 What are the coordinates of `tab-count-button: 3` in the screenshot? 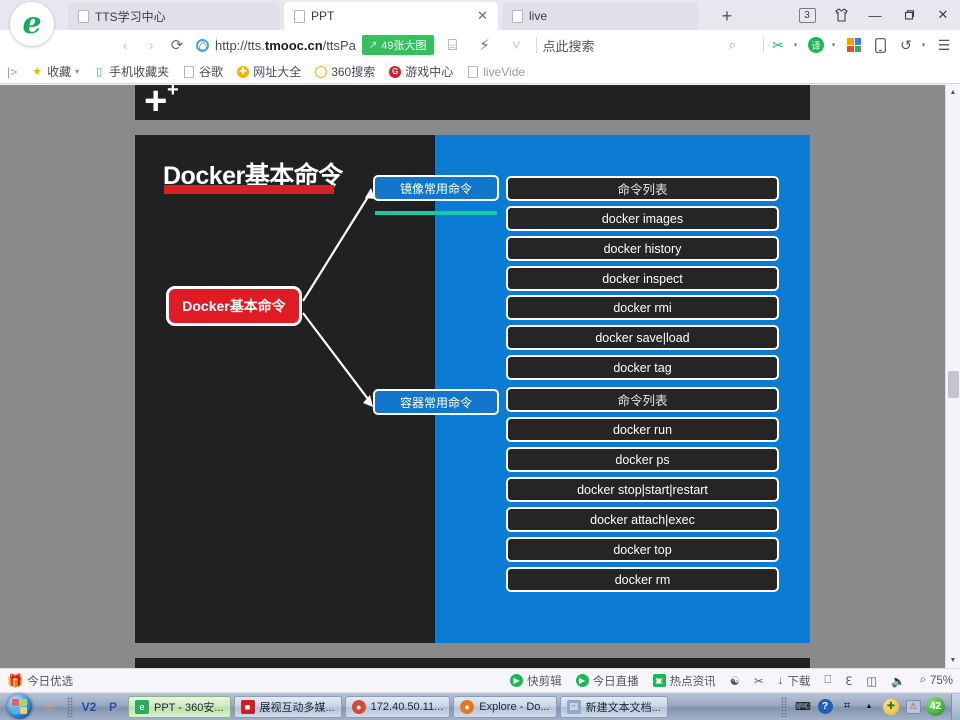 It's located at (807, 15).